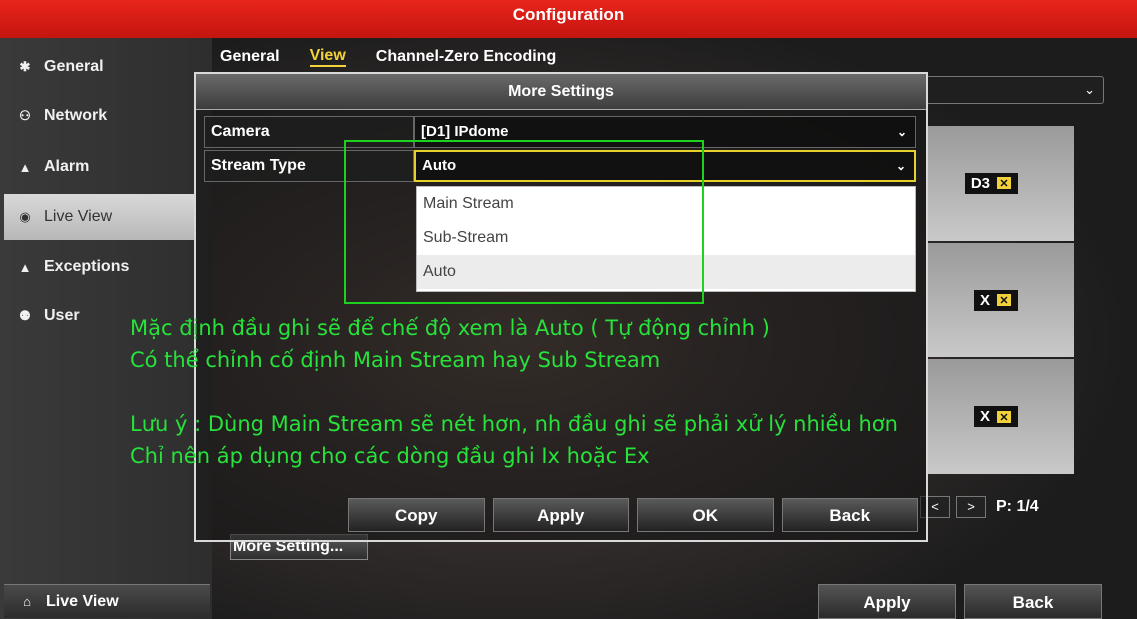  Describe the element at coordinates (74, 66) in the screenshot. I see `sidebar-item-label: General` at that location.